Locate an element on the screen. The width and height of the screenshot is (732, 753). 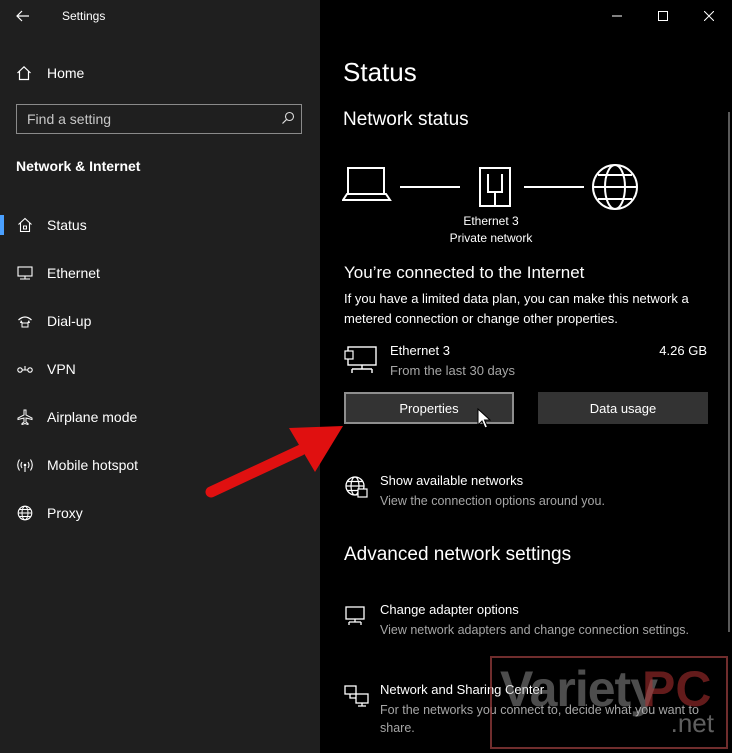
show-networks-desc: View the connection options around you. is located at coordinates (492, 501).